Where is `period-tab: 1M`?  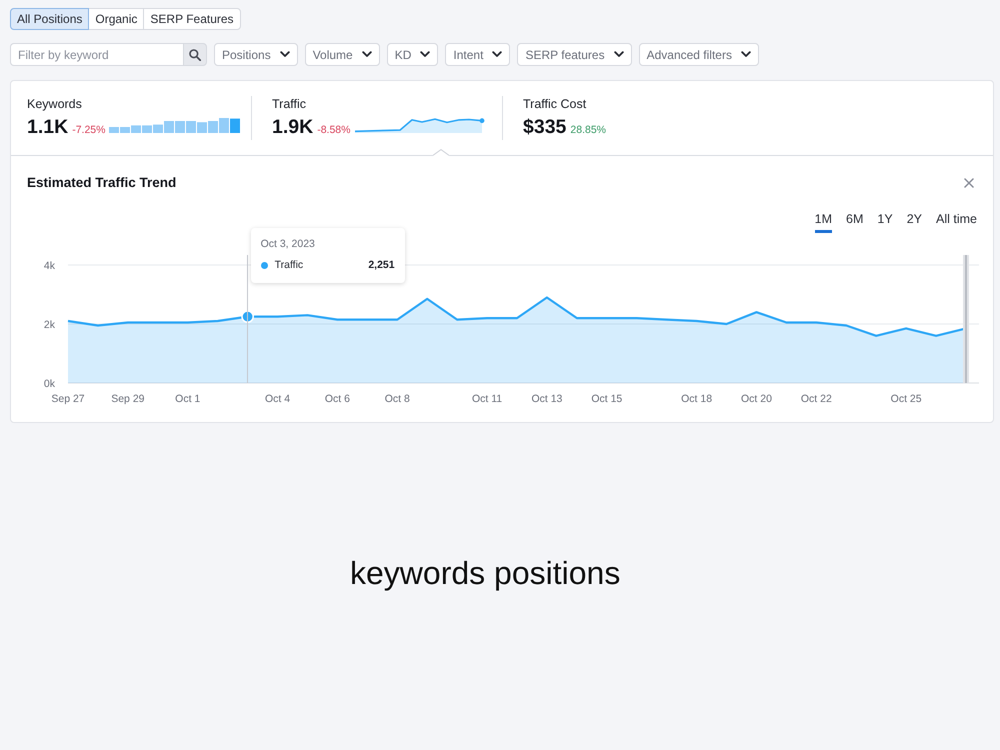
period-tab: 1M is located at coordinates (823, 222).